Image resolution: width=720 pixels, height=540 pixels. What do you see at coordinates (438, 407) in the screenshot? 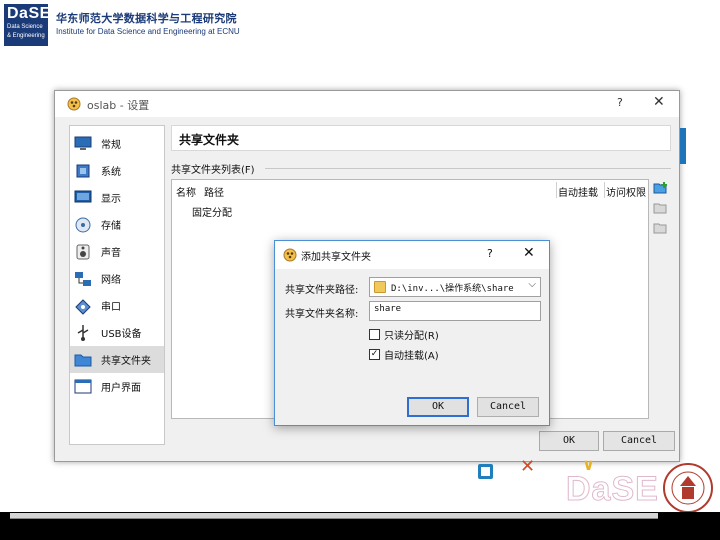
I see `dialog-ok-button: OK` at bounding box center [438, 407].